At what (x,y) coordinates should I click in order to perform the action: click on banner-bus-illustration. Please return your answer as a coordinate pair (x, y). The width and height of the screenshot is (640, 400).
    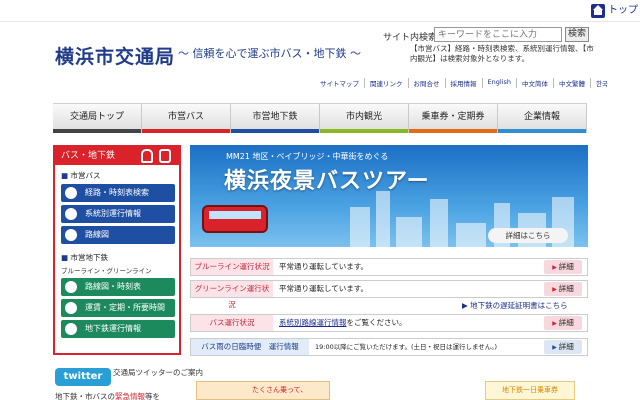
    Looking at the image, I should click on (235, 219).